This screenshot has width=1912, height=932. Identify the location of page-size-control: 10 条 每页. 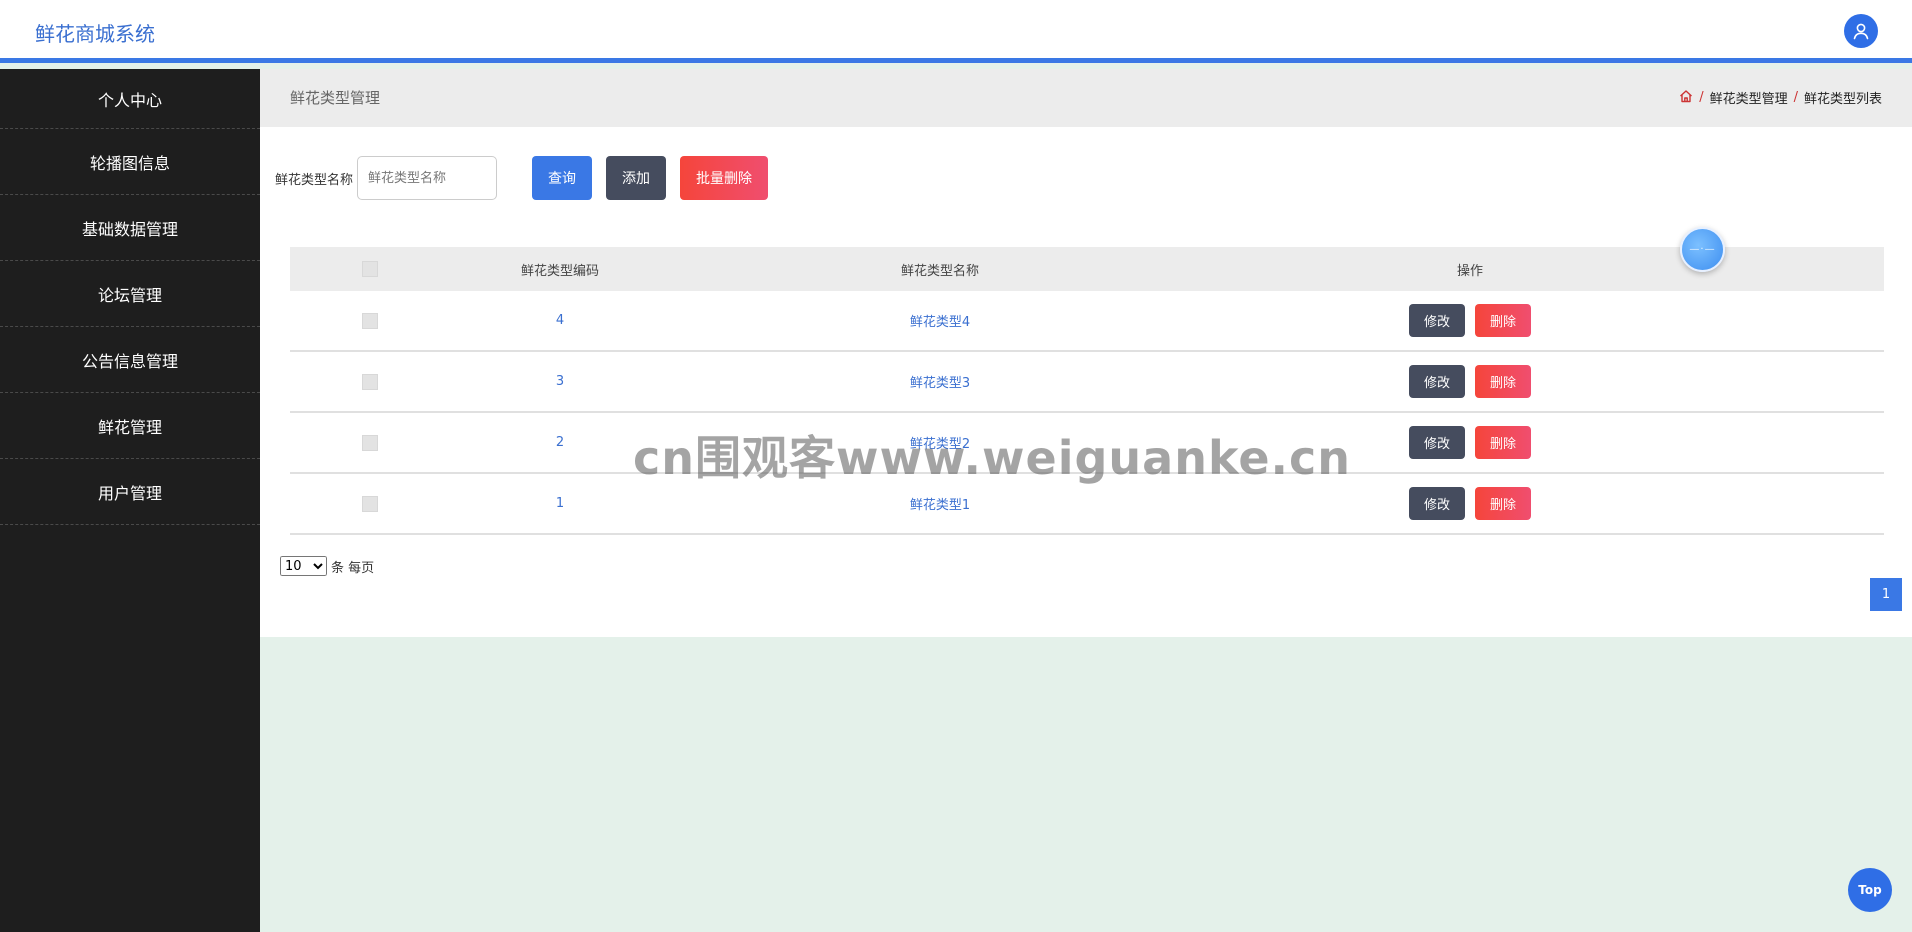
(327, 566).